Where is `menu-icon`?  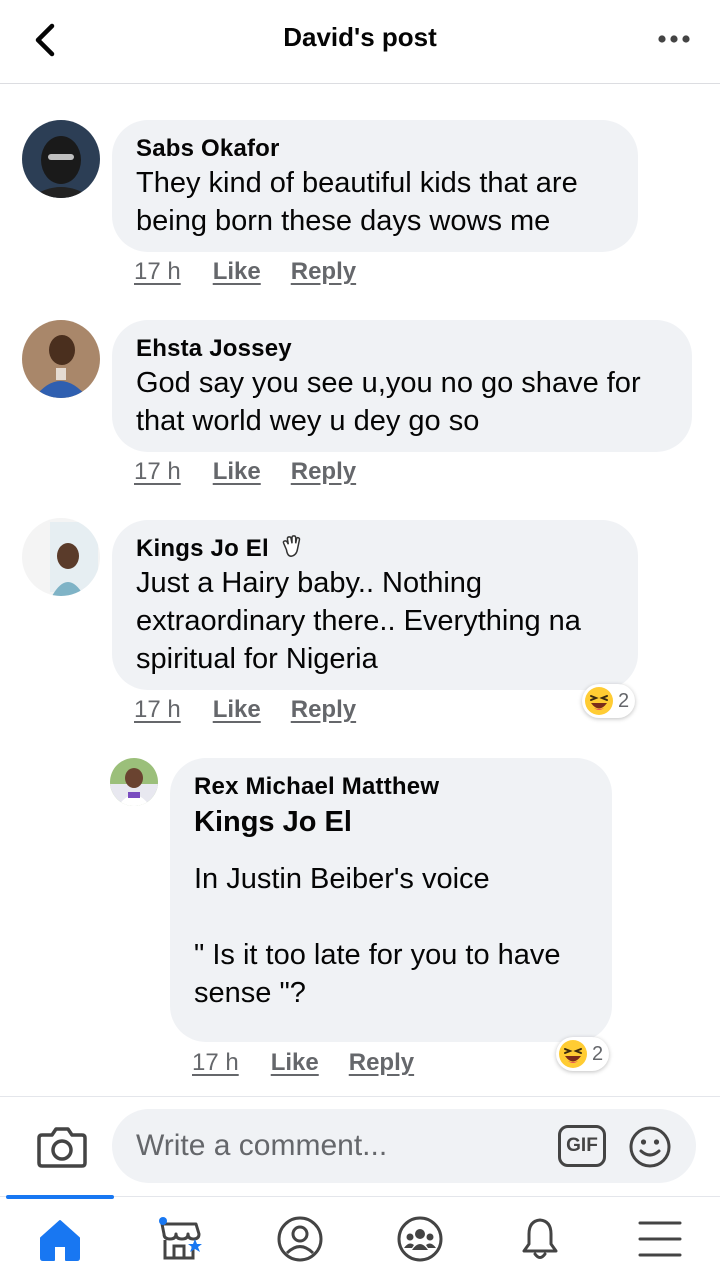 menu-icon is located at coordinates (660, 1239).